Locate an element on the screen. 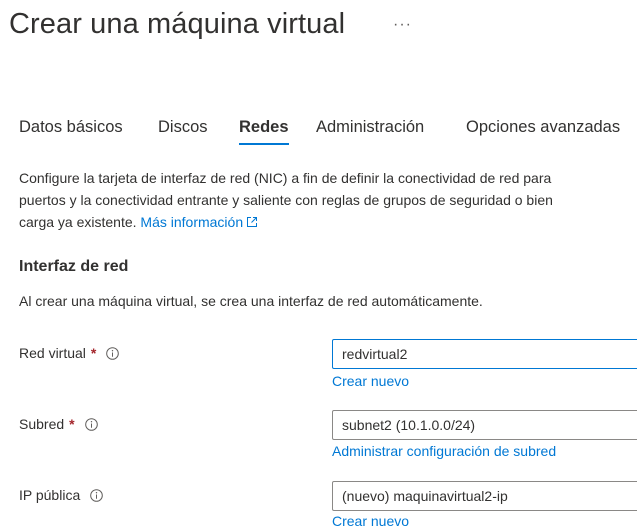 This screenshot has height=531, width=637. tab-opciones-avanzadas: Opciones avanzadas is located at coordinates (543, 131).